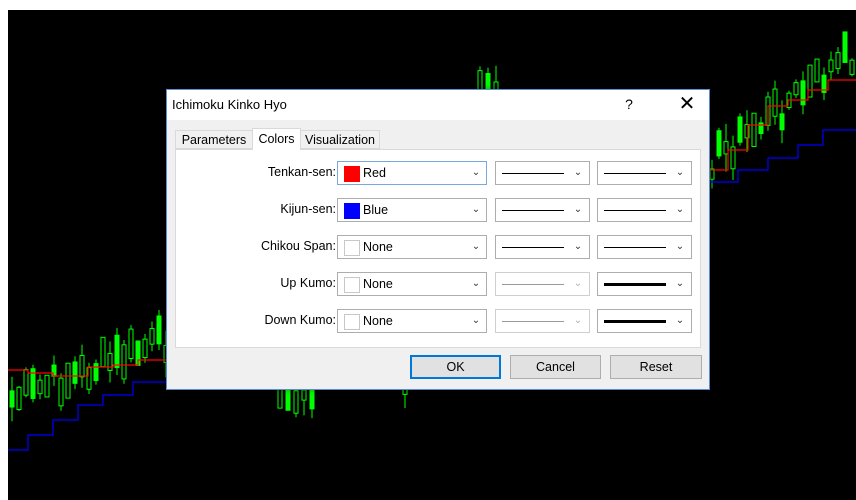 Image resolution: width=856 pixels, height=500 pixels. I want to click on line-width-select-up-kumo: ⌄, so click(644, 284).